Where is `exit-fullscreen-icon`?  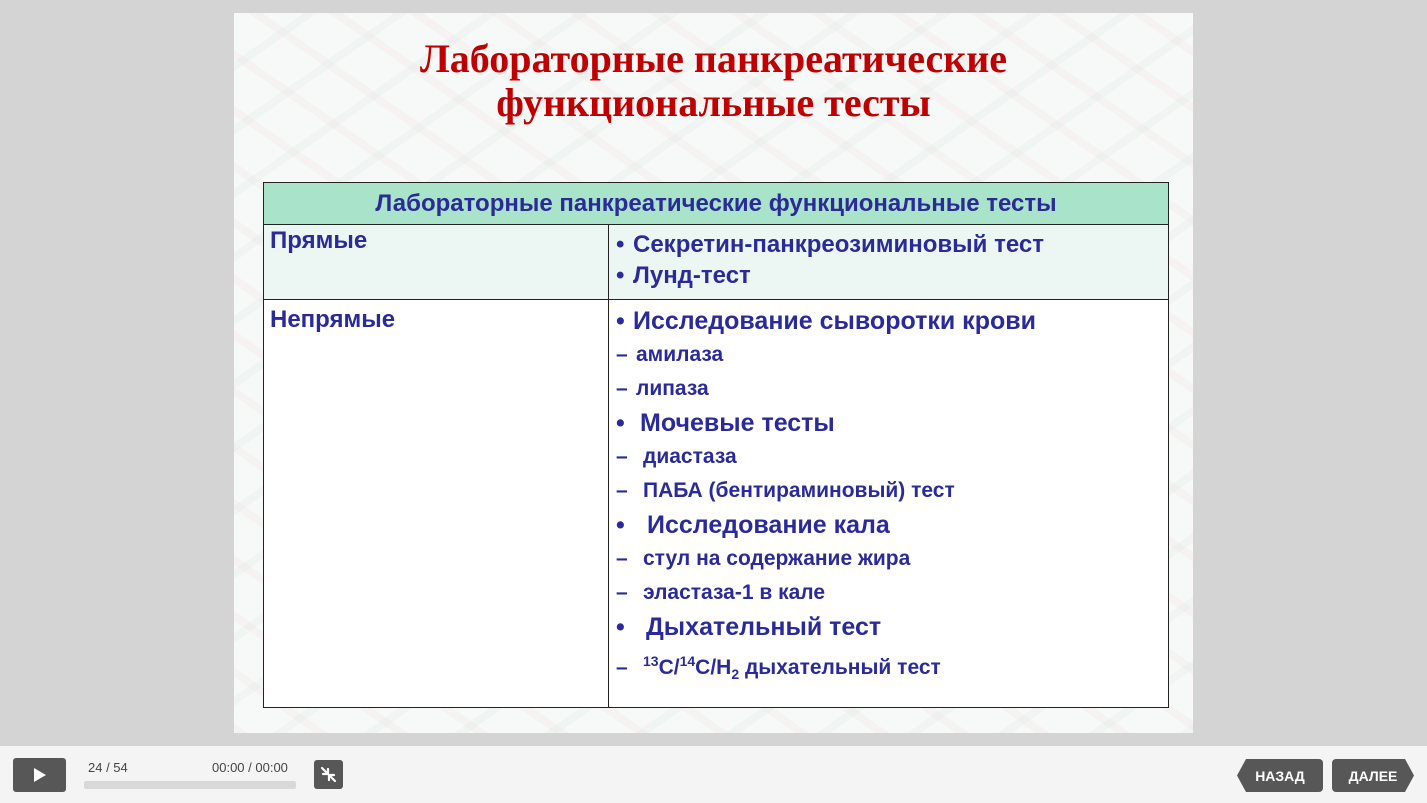
exit-fullscreen-icon is located at coordinates (328, 774).